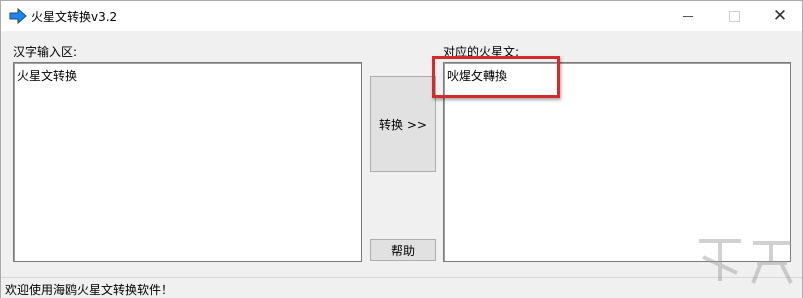  I want to click on close-icon: ✕, so click(780, 16).